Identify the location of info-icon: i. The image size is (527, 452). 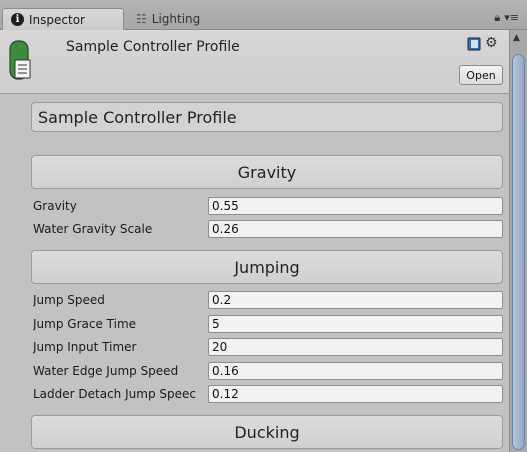
(17, 19).